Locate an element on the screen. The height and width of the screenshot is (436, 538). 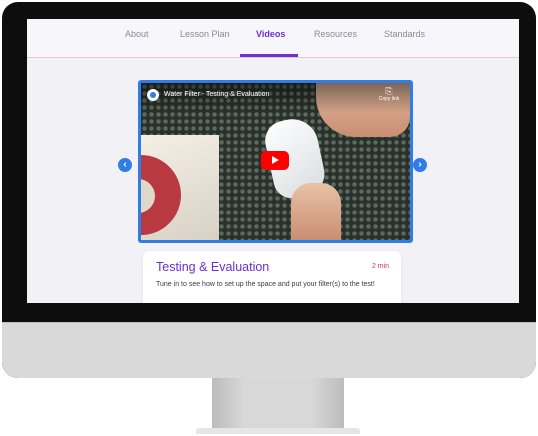
copy-link-label: Copy link is located at coordinates (389, 99).